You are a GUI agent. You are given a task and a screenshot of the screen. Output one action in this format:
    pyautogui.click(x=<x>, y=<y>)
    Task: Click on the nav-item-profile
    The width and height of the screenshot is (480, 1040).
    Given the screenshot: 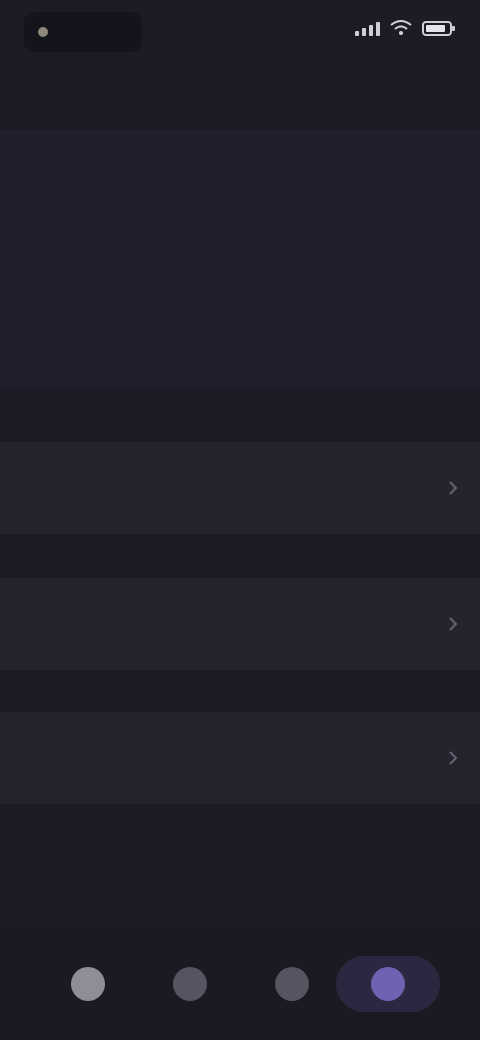 What is the action you would take?
    pyautogui.click(x=388, y=984)
    